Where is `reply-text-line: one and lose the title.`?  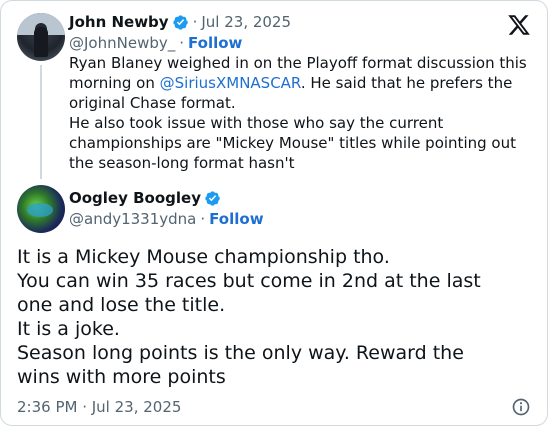 reply-text-line: one and lose the title. is located at coordinates (121, 305).